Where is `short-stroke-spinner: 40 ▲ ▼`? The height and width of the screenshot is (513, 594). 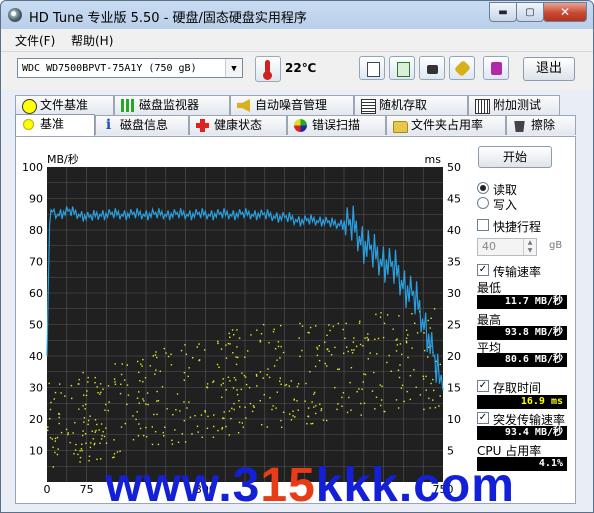
short-stroke-spinner: 40 ▲ ▼ is located at coordinates (507, 247).